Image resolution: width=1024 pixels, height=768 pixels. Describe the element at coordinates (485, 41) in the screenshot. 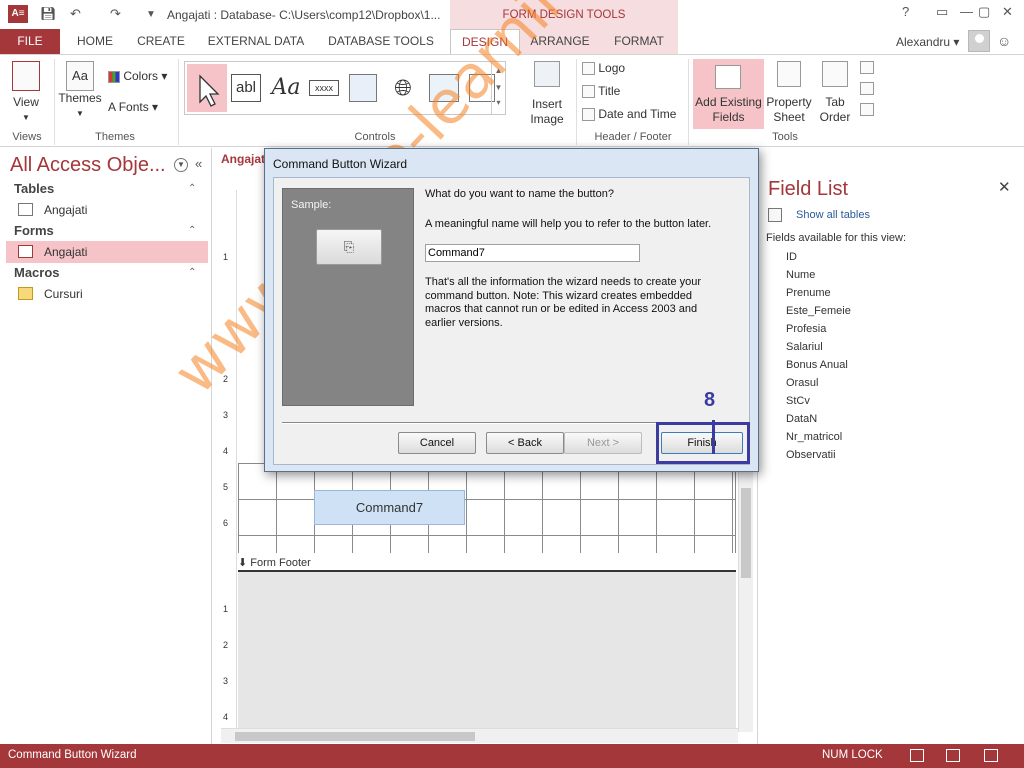

I see `tab-design: DESIGN` at that location.